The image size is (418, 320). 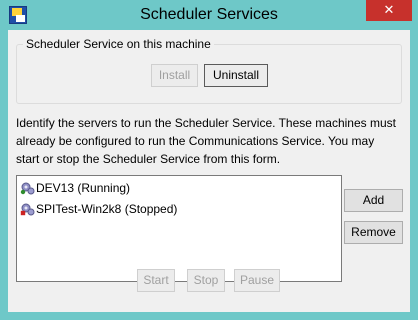 I want to click on title-bar: Scheduler Services ✕, so click(x=209, y=15).